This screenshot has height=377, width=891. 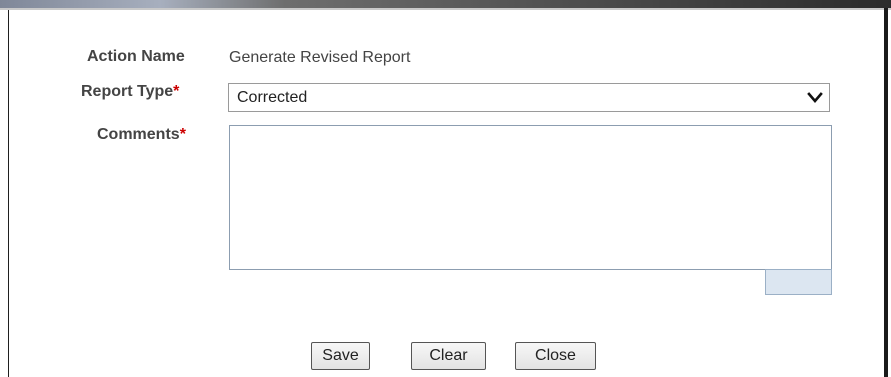 What do you see at coordinates (448, 356) in the screenshot?
I see `clear-button: Clear` at bounding box center [448, 356].